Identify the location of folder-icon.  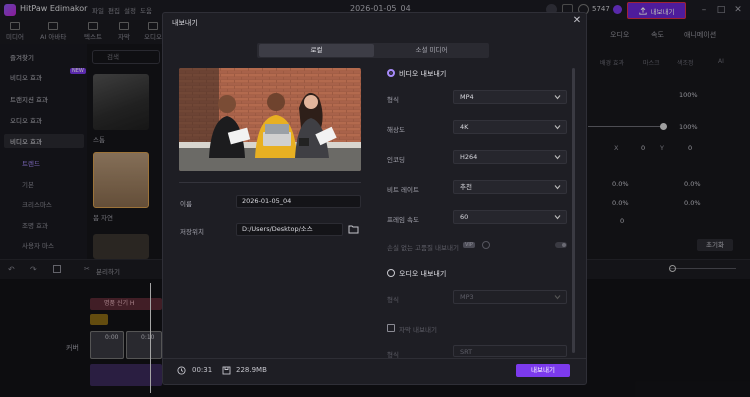
(353, 229).